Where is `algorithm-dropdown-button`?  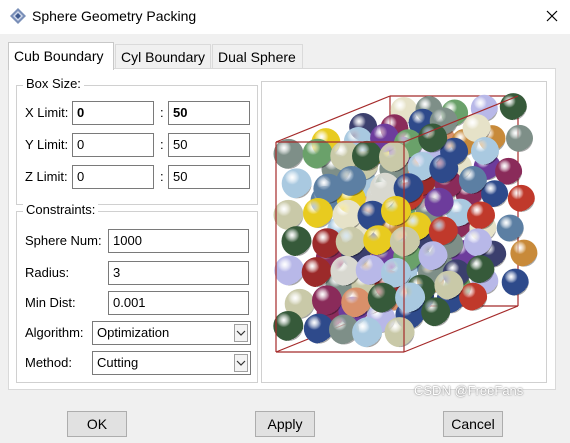 algorithm-dropdown-button is located at coordinates (241, 333).